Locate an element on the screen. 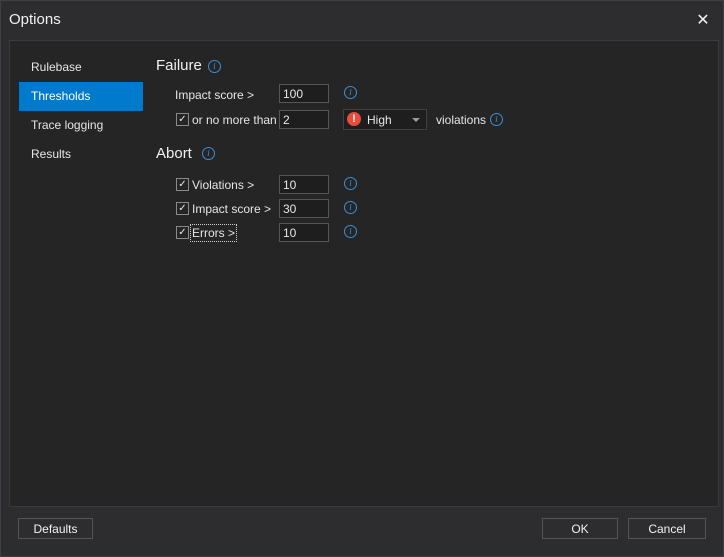 Image resolution: width=724 pixels, height=557 pixels. sidebar-item-trace-logging: Trace logging is located at coordinates (81, 125).